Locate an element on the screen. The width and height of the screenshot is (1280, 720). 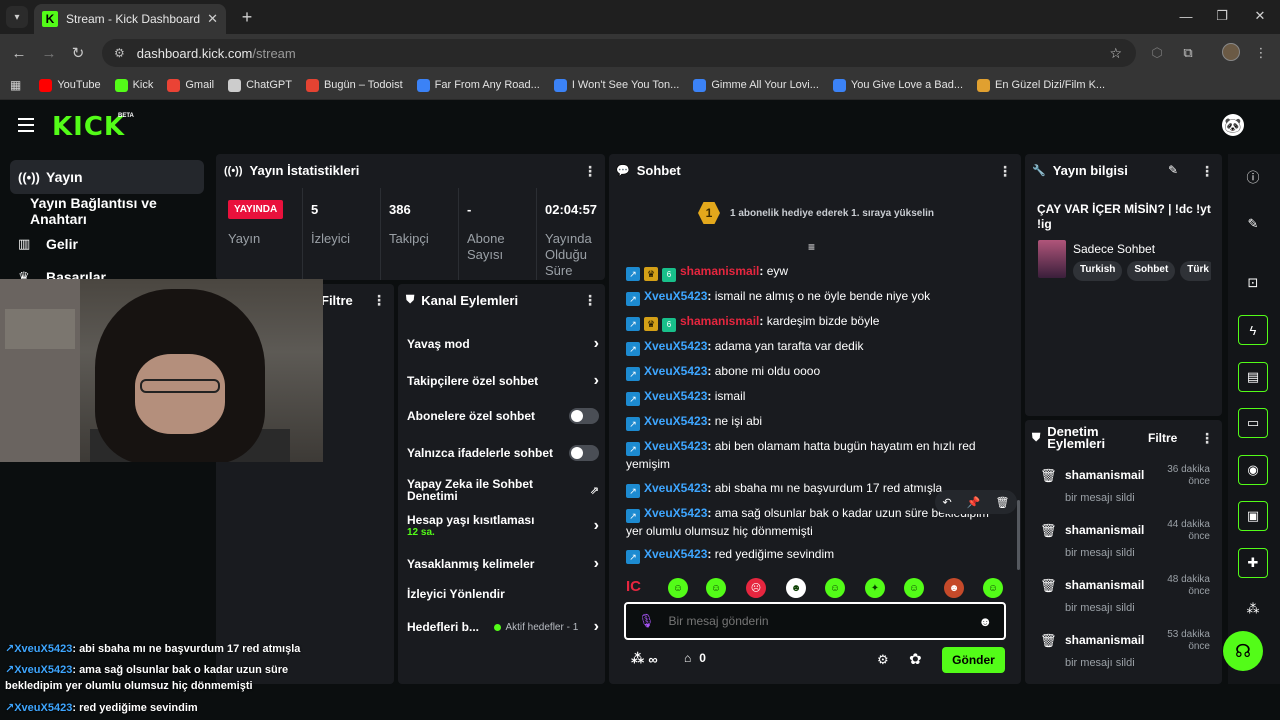
emote-ic-icon: IC is located at coordinates (633, 586).